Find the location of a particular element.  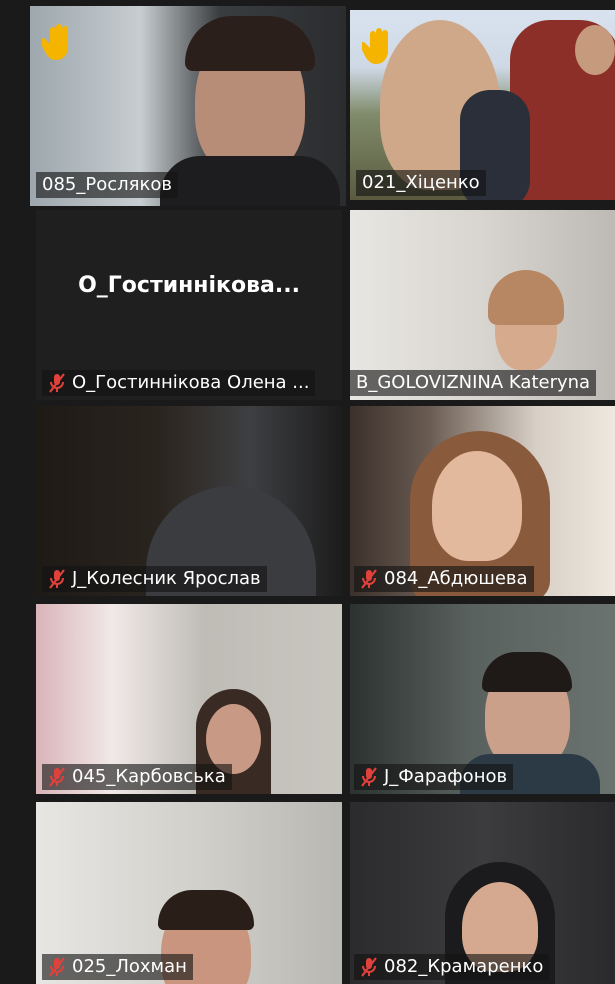

participant-name: 021_Хіценко is located at coordinates (421, 182).